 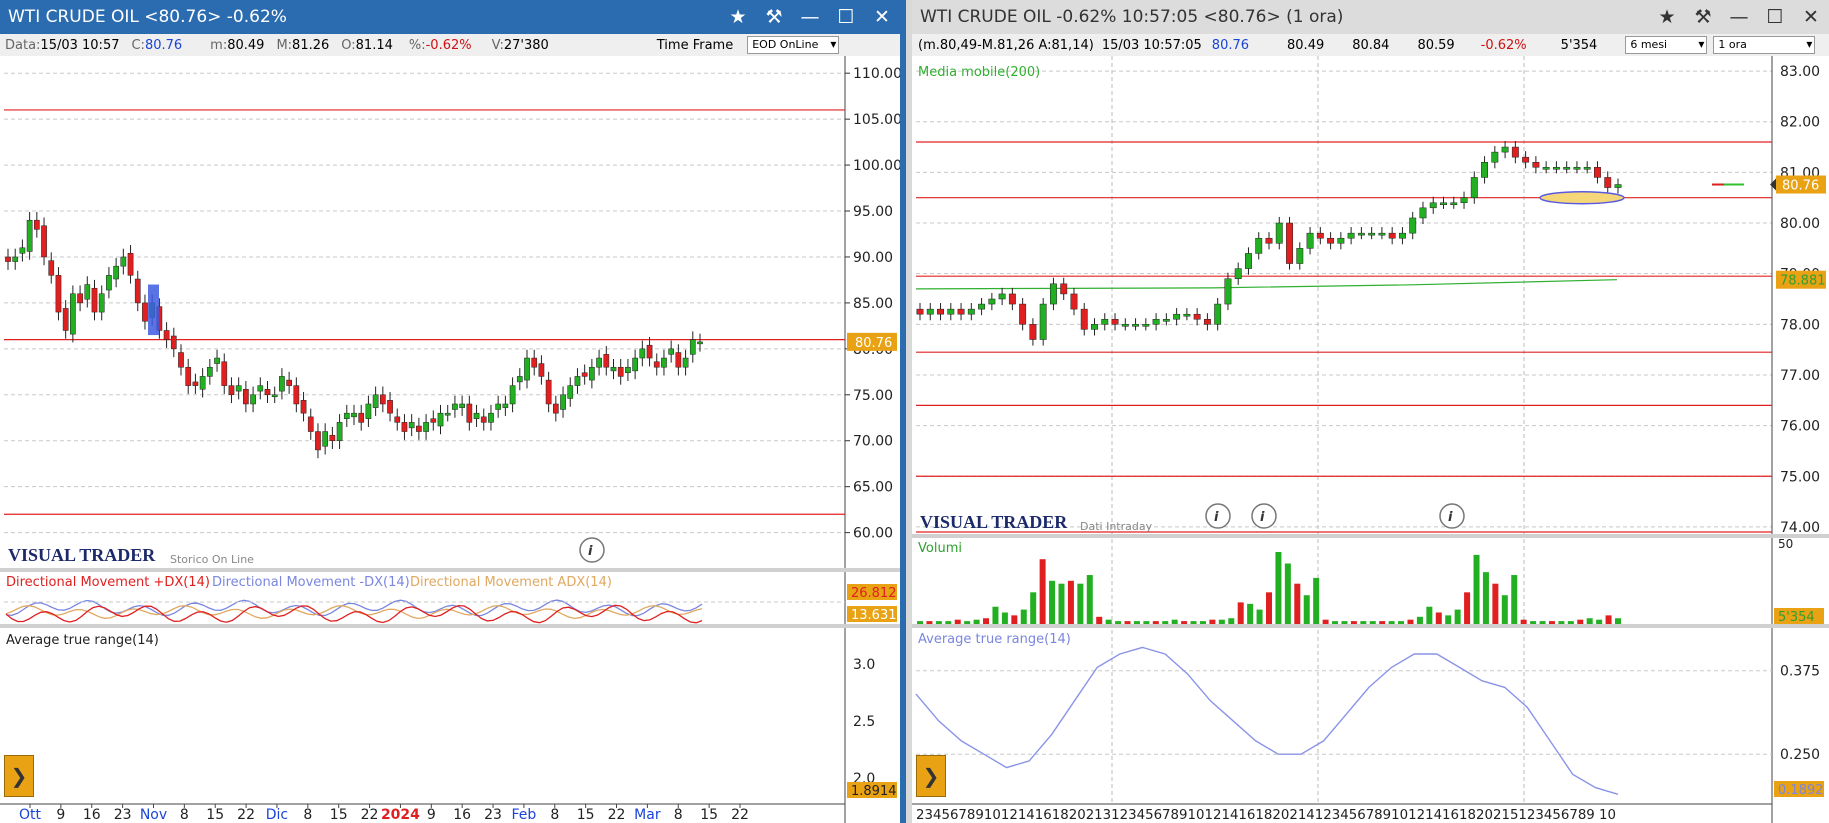 What do you see at coordinates (1800, 427) in the screenshot?
I see `price-tick-label: 76.00` at bounding box center [1800, 427].